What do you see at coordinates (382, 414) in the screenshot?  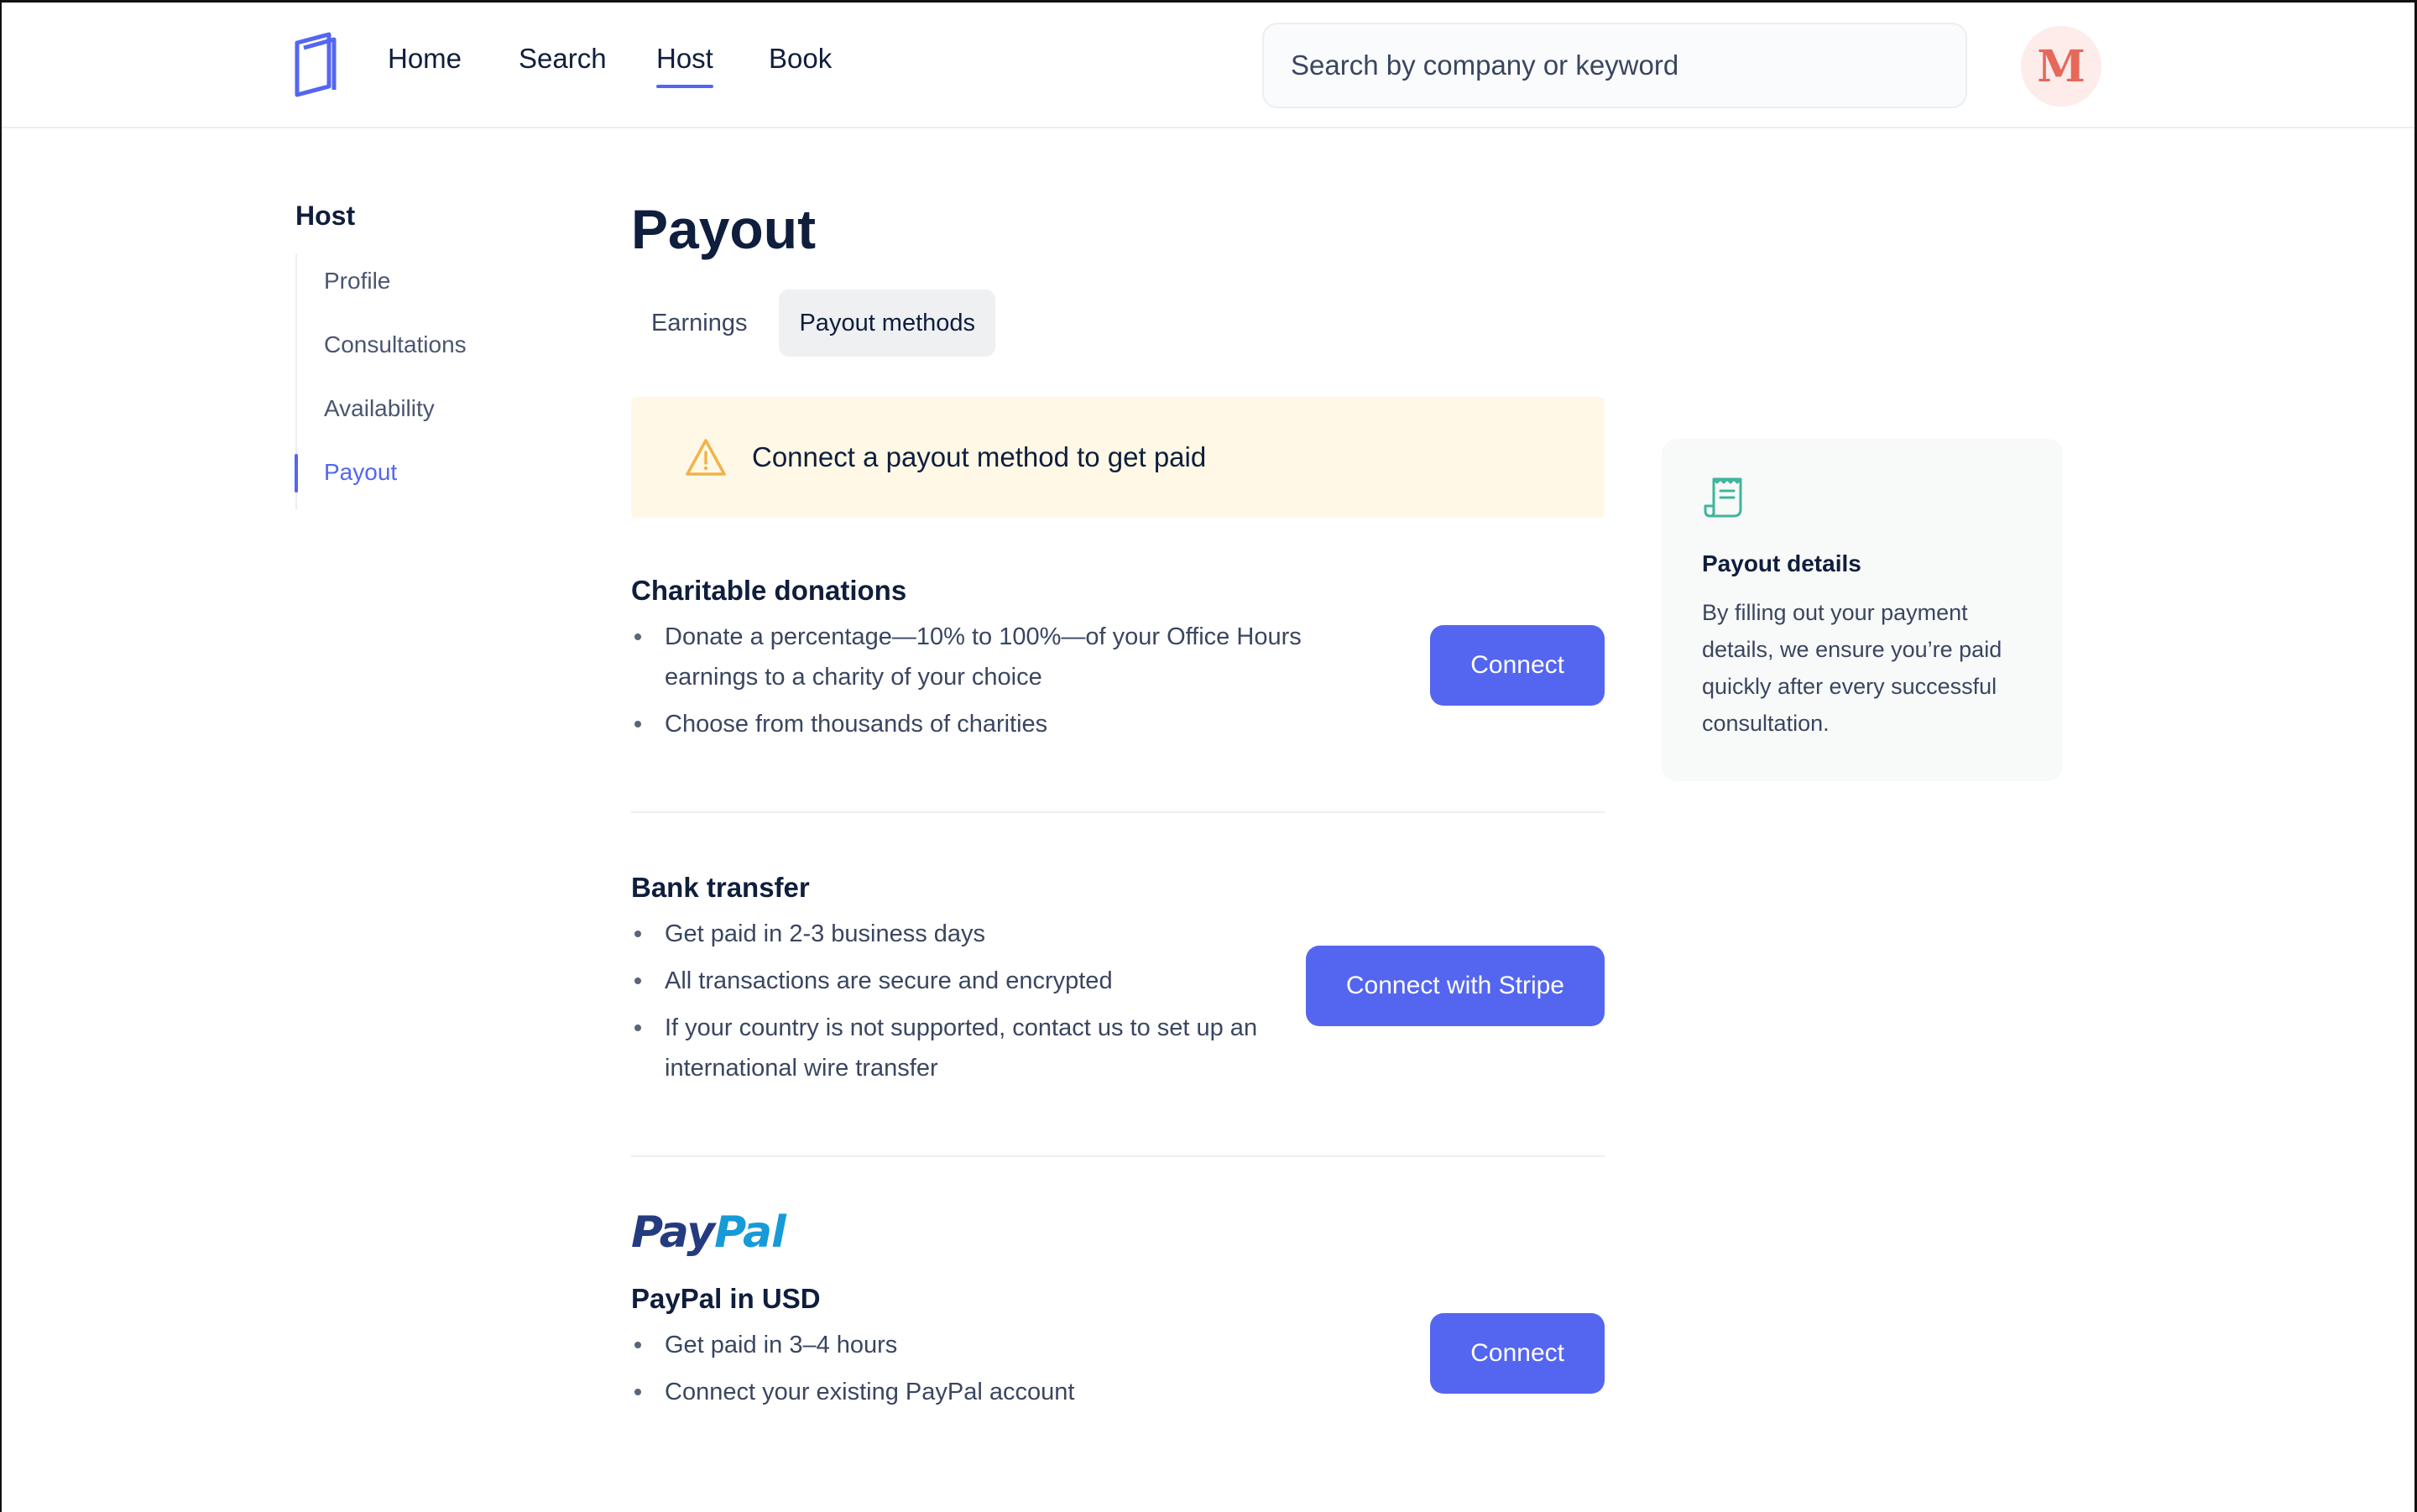 I see `sidebar-item-availability: Availability` at bounding box center [382, 414].